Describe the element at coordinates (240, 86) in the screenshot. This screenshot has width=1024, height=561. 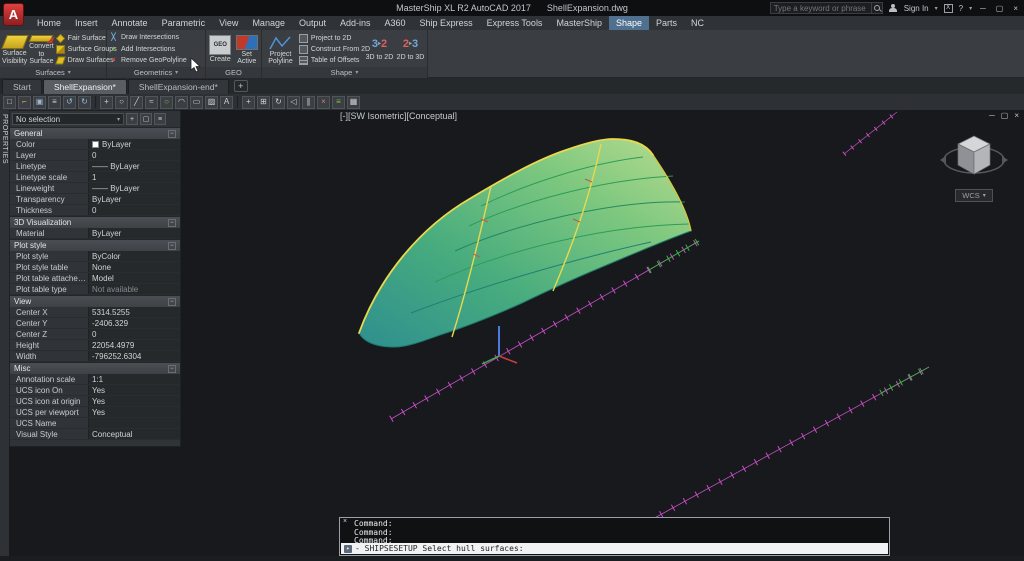
I see `new-drawing-tab-button: +` at that location.